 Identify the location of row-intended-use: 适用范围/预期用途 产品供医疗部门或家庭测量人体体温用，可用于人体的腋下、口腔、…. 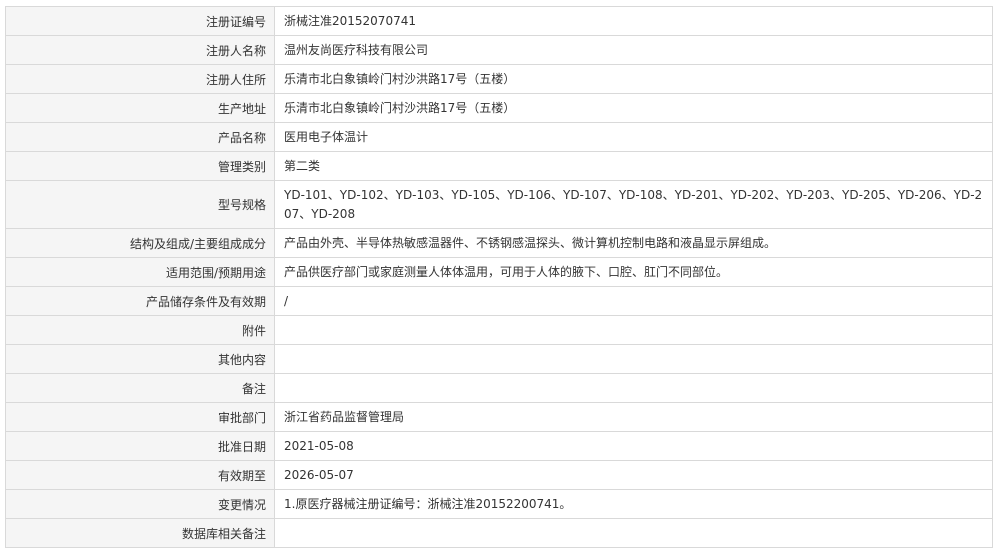
(499, 272).